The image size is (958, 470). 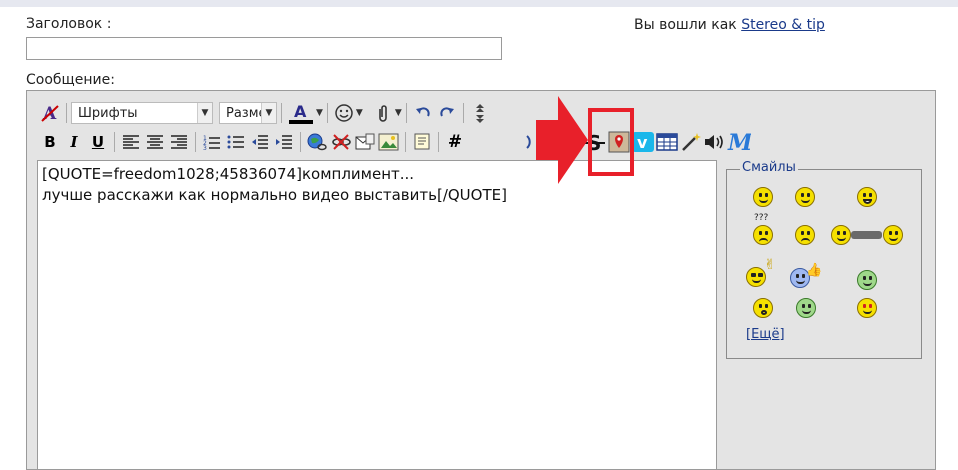 What do you see at coordinates (867, 197) in the screenshot?
I see `grin-icon` at bounding box center [867, 197].